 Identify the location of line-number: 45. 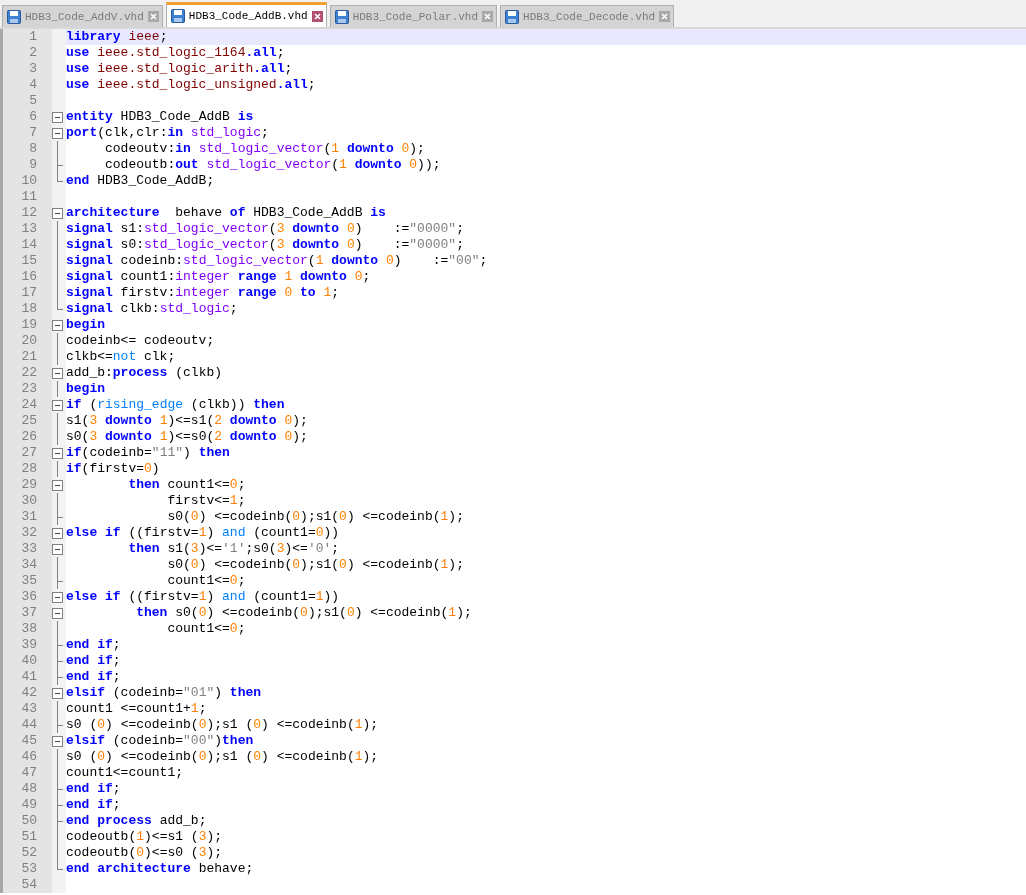
(29, 741).